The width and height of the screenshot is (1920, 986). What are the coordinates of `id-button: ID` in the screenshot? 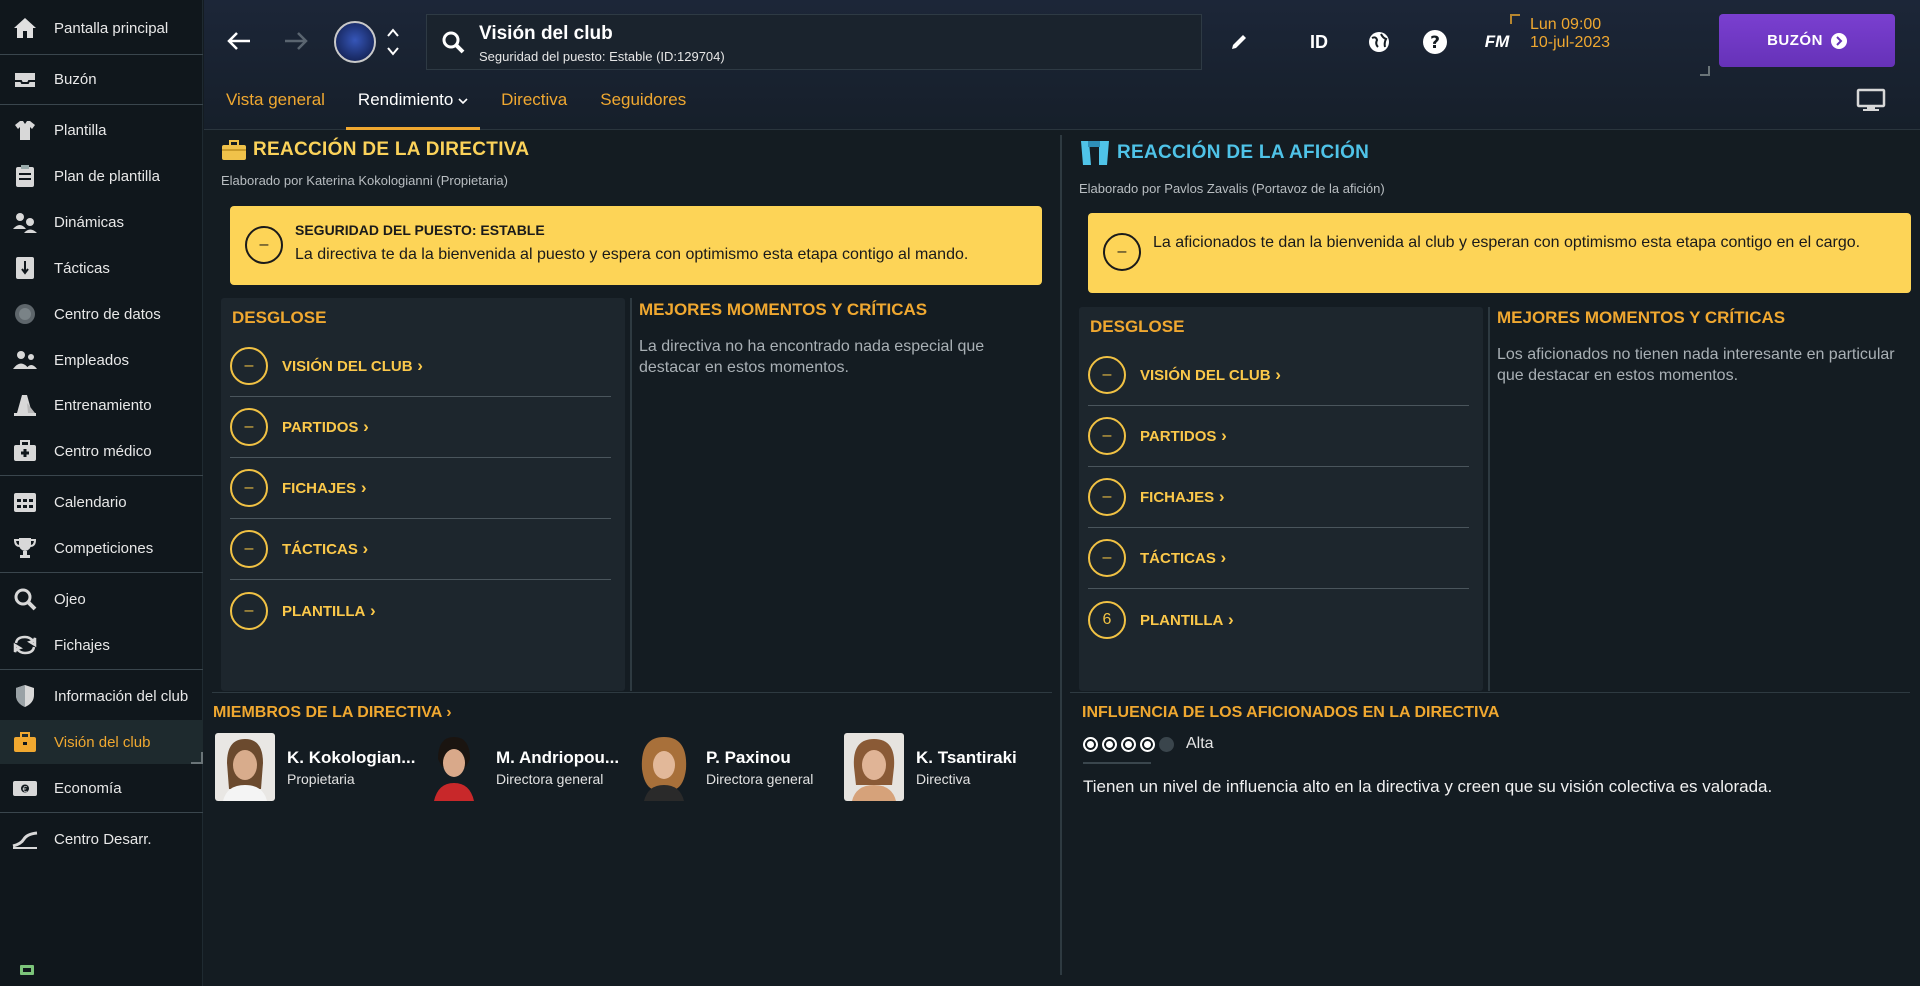 It's located at (1319, 42).